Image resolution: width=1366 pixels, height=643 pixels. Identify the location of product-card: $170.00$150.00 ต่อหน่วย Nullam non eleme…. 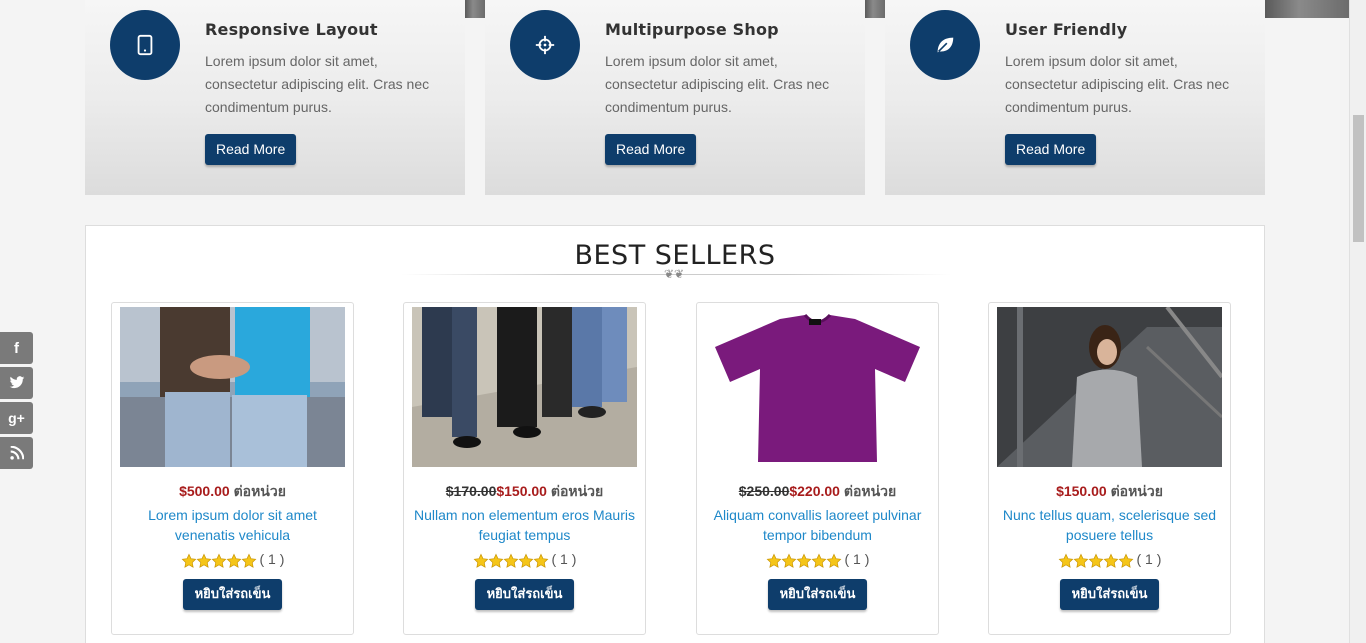
(524, 468).